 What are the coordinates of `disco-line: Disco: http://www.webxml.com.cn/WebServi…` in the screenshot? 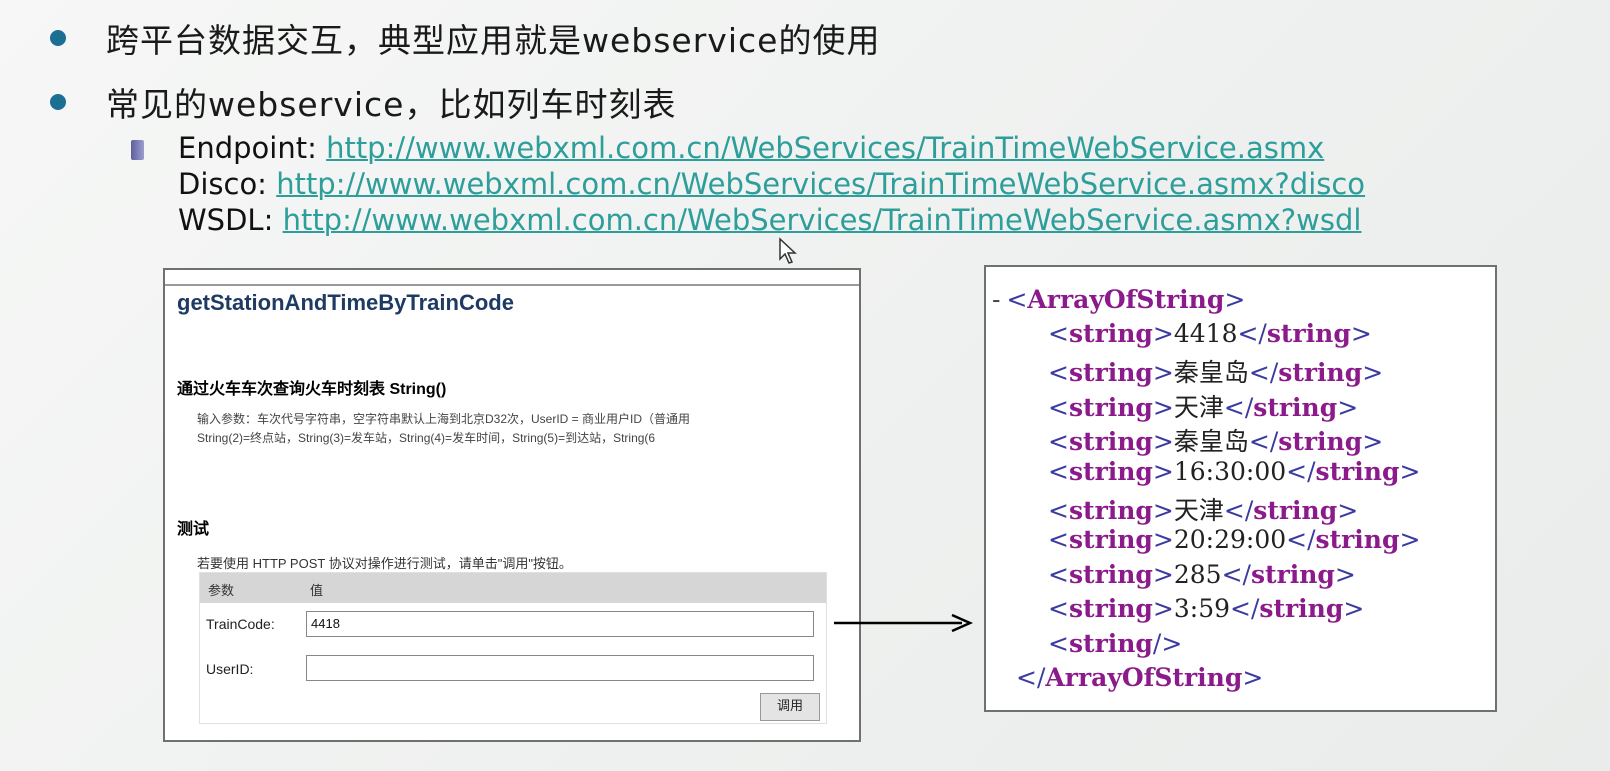 It's located at (771, 184).